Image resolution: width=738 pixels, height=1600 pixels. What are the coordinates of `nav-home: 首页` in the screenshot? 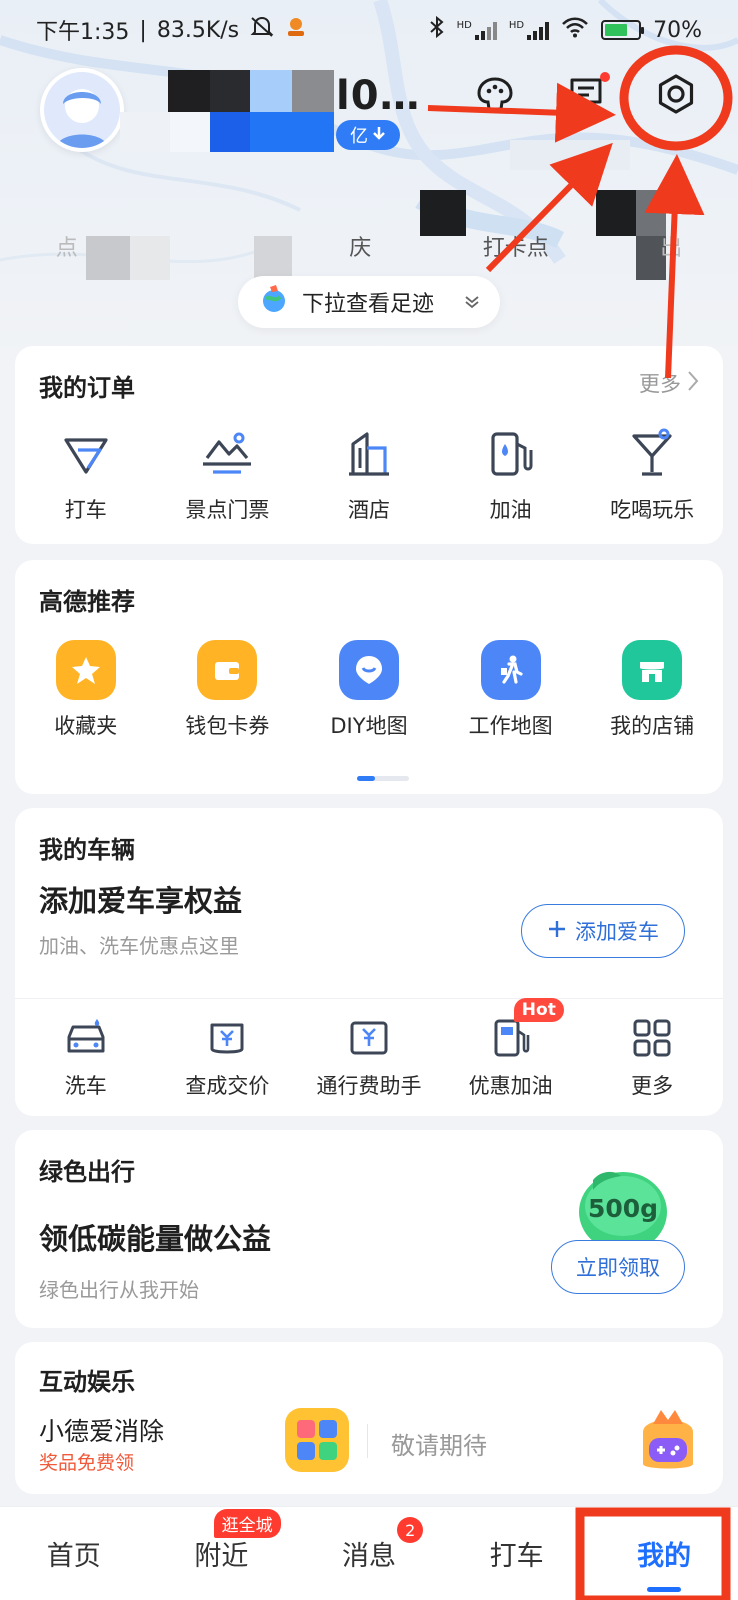 It's located at (74, 1553).